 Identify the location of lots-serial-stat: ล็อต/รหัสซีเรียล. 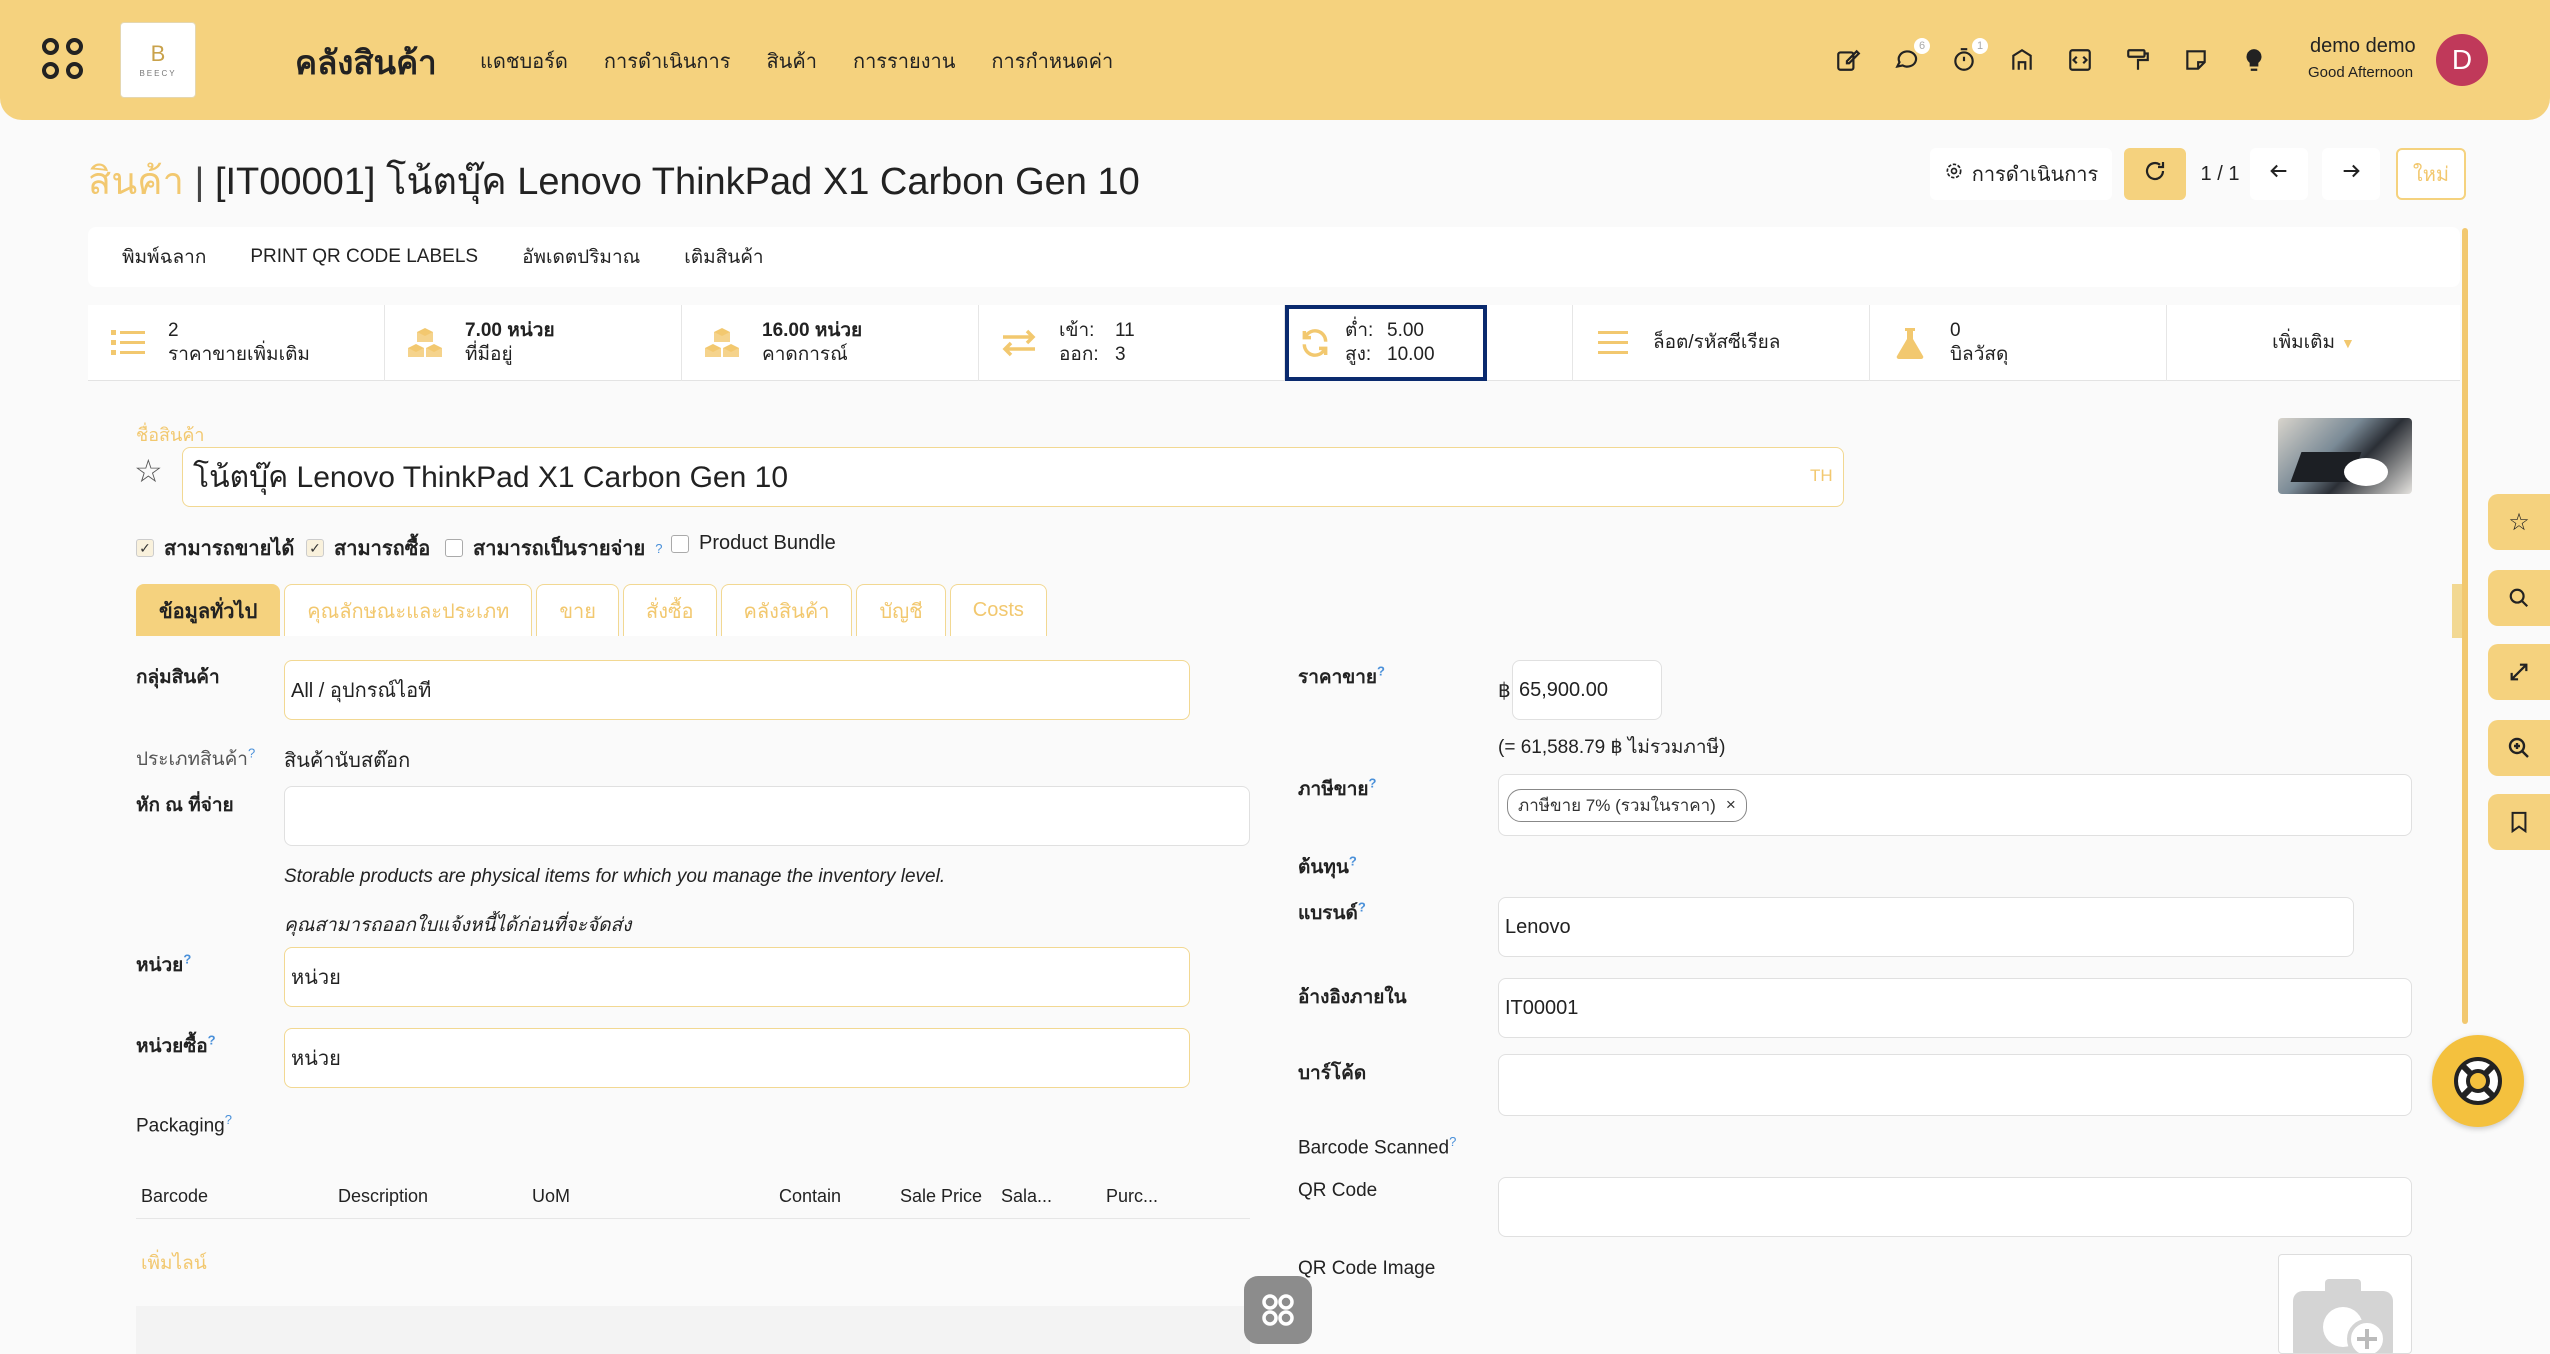
(1721, 343).